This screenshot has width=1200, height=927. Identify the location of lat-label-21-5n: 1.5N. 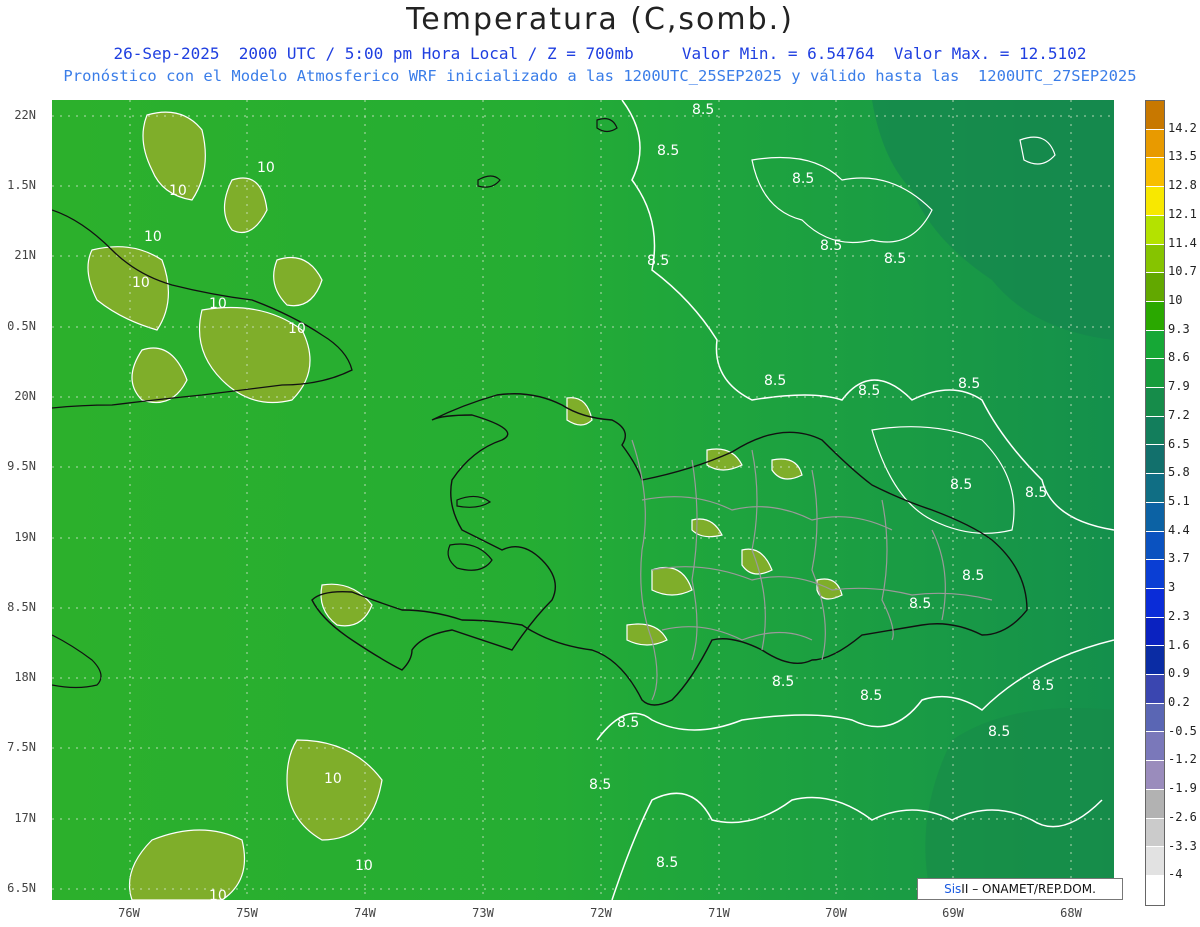
(21, 185).